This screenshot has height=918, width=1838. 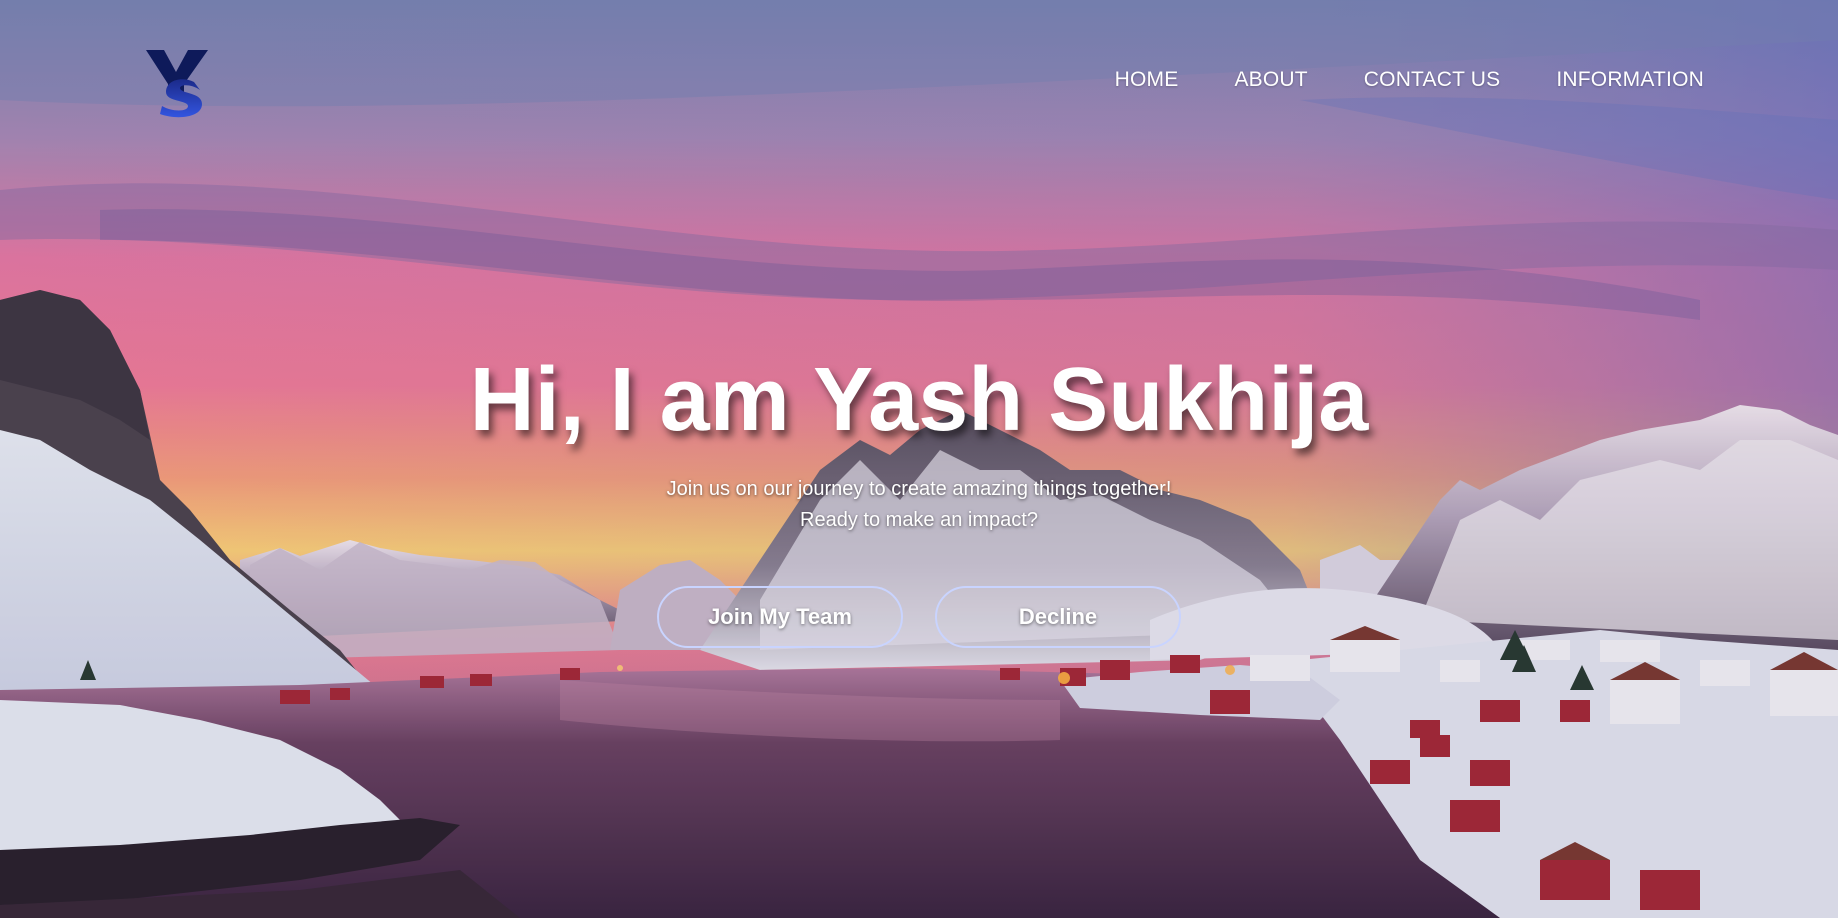 I want to click on main-nav: HOME ABOUT CONTACT US INFORMATION, so click(x=1409, y=80).